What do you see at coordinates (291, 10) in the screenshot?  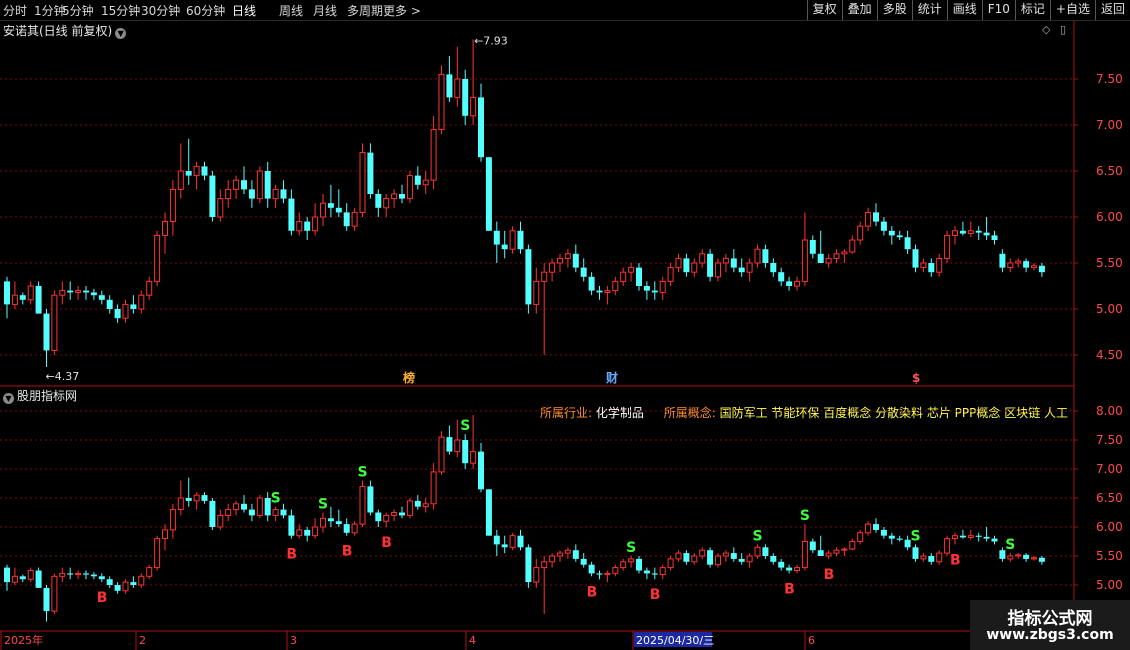 I see `period-tab-7: 周线` at bounding box center [291, 10].